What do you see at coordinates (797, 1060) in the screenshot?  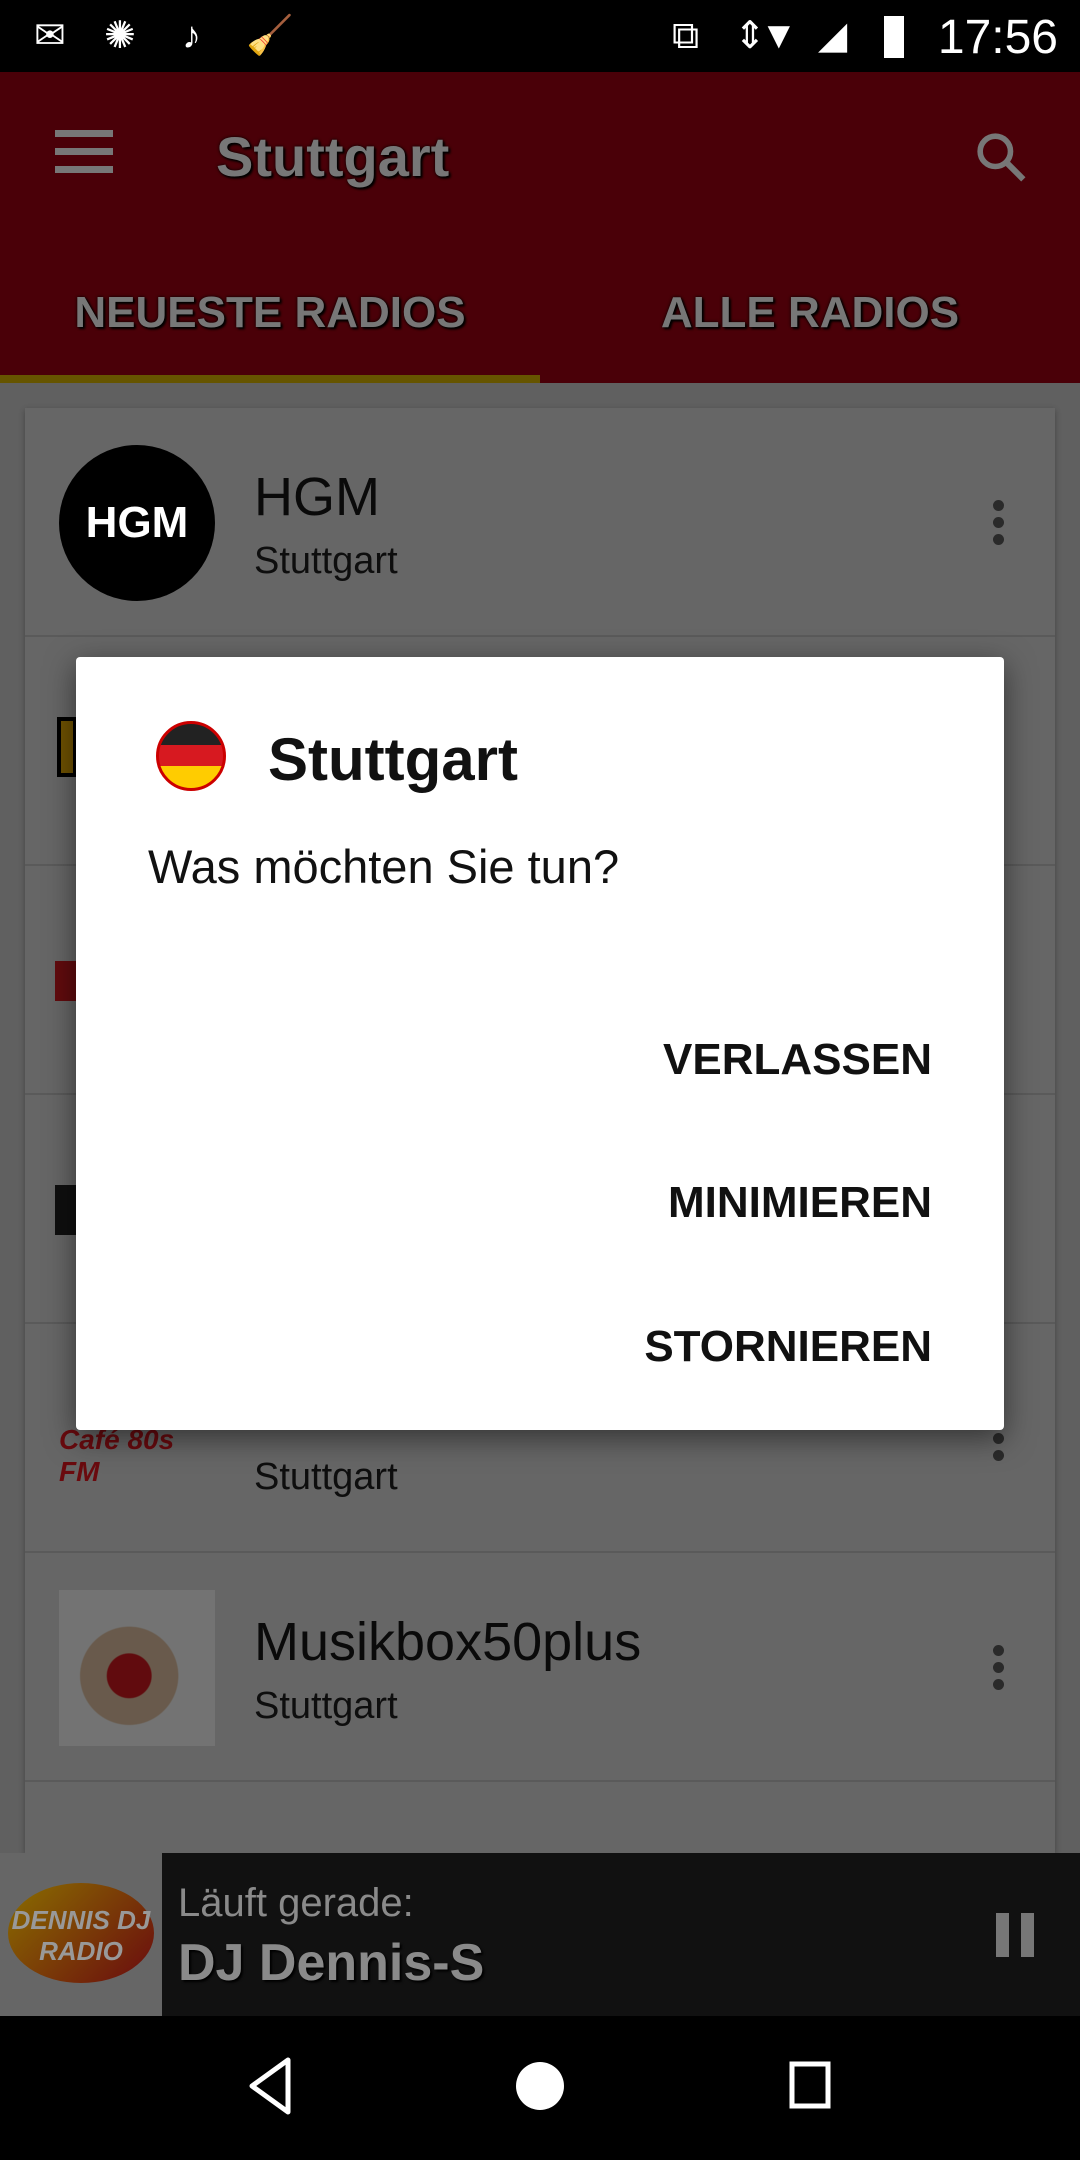 I see `verlassen-button: VERLASSEN` at bounding box center [797, 1060].